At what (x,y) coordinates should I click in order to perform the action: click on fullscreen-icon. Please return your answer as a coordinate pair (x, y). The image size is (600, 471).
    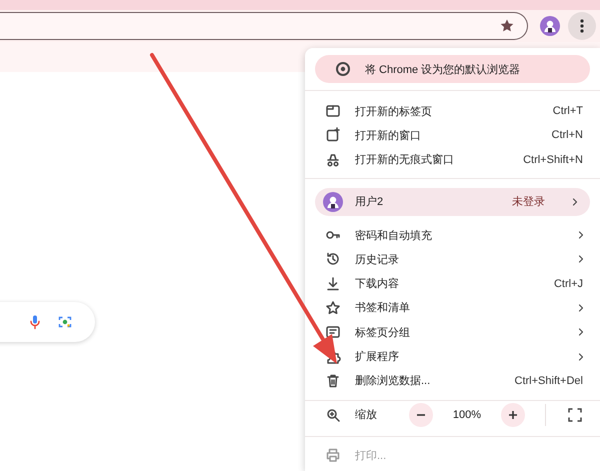
    Looking at the image, I should click on (575, 415).